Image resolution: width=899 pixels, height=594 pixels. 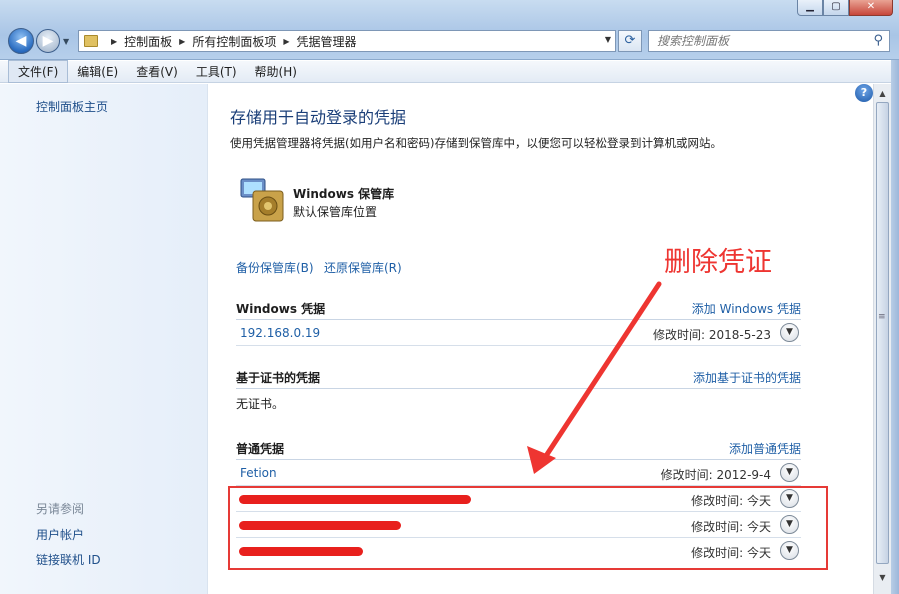 What do you see at coordinates (594, 377) in the screenshot?
I see `annotation-arrow` at bounding box center [594, 377].